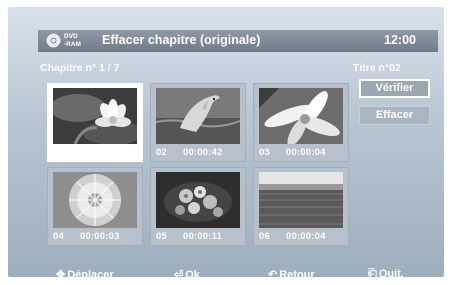  I want to click on chapter-caption: 04 00:00:03, so click(86, 236).